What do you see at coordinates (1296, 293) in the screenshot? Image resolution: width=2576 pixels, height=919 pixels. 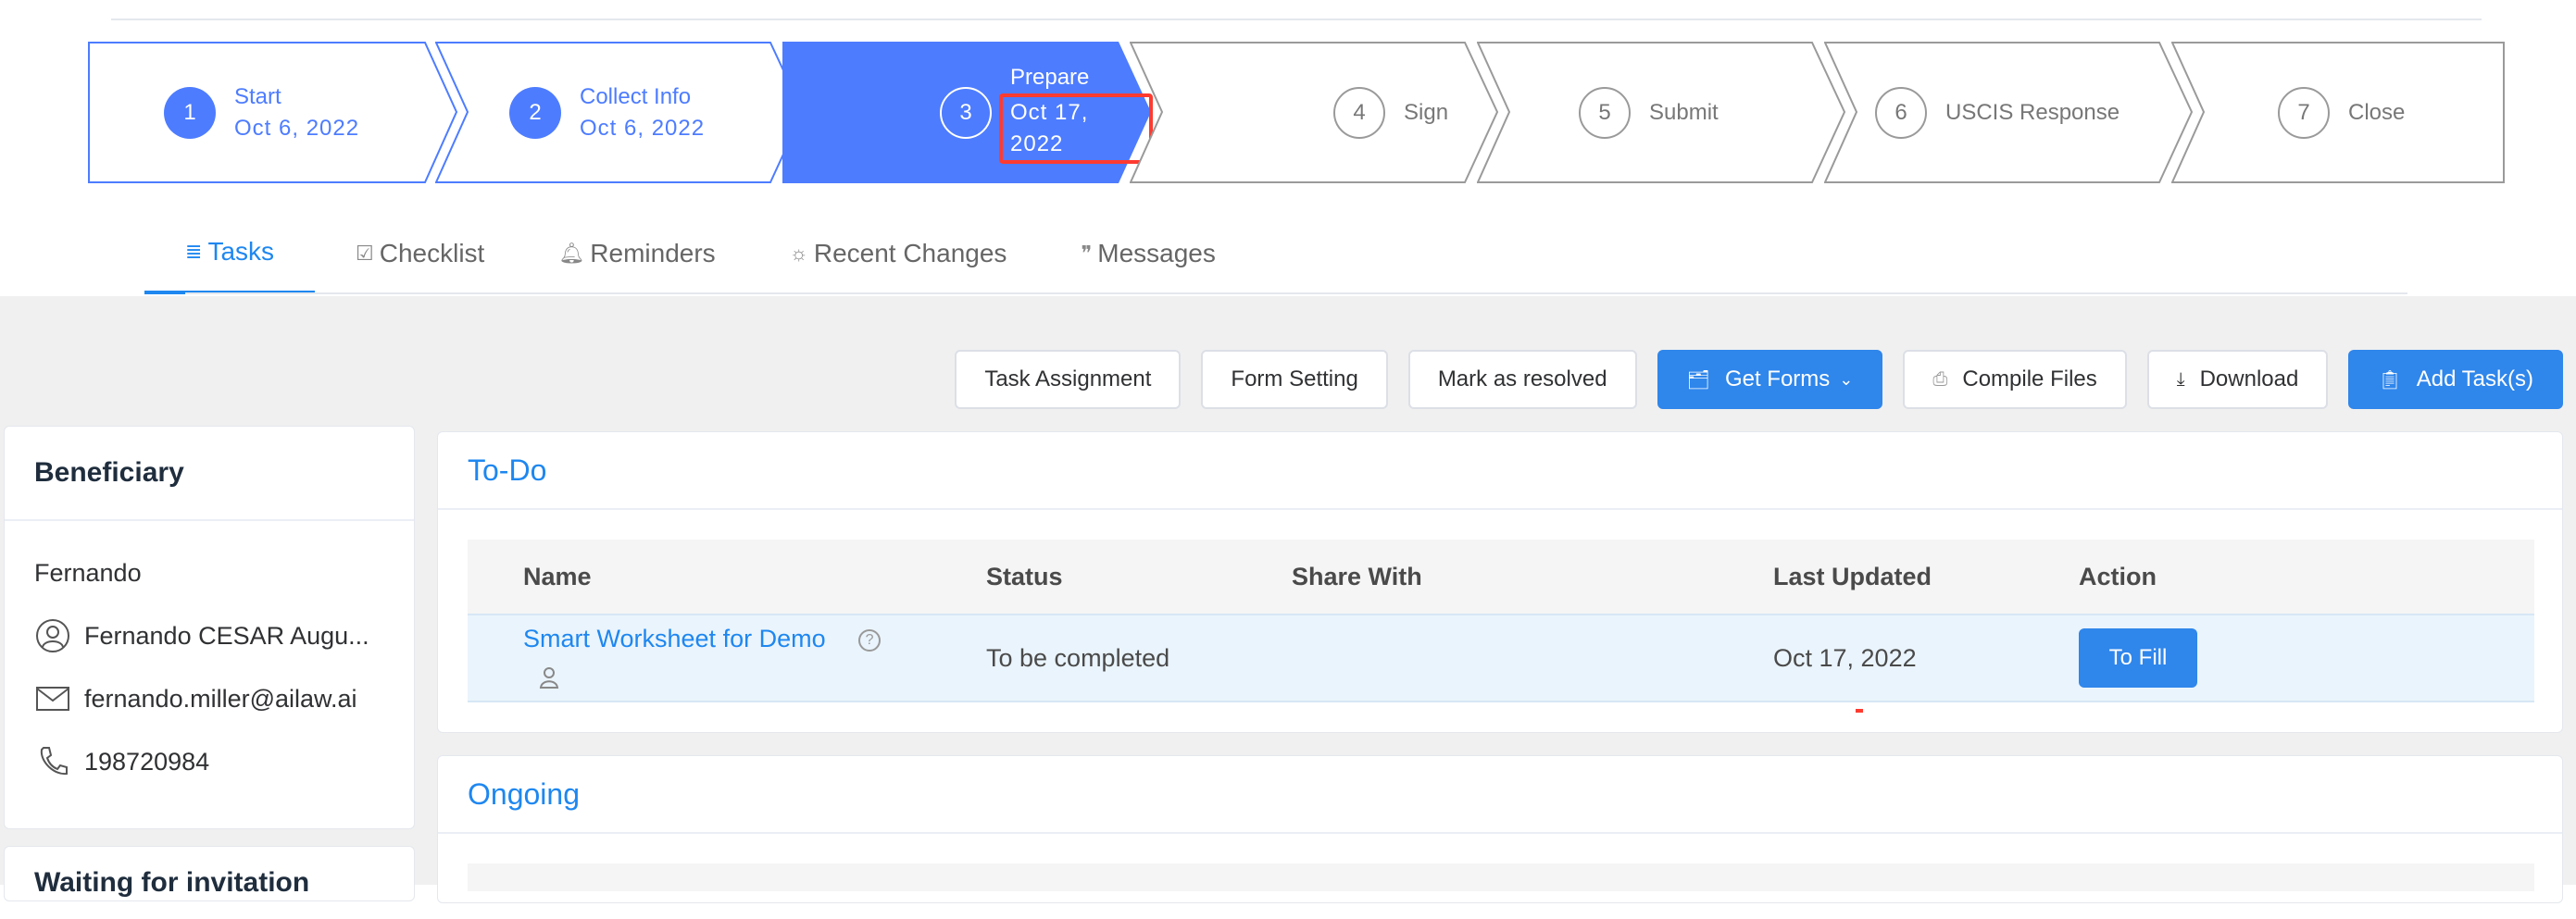 I see `tabs-divider` at bounding box center [1296, 293].